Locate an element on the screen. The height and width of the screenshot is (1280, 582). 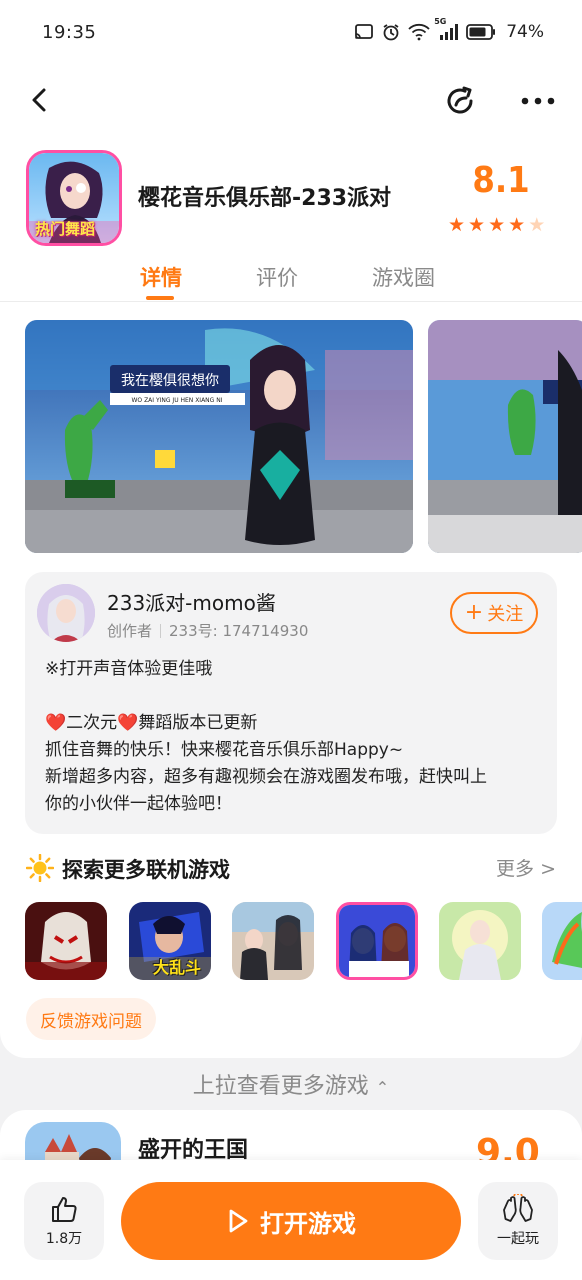
follow-button: + 关注 is located at coordinates (494, 613).